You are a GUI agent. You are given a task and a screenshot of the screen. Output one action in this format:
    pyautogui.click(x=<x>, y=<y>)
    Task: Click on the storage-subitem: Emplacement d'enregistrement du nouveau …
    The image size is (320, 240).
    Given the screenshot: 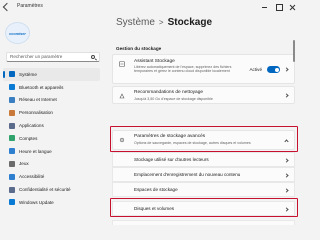 What is the action you would take?
    pyautogui.click(x=203, y=174)
    